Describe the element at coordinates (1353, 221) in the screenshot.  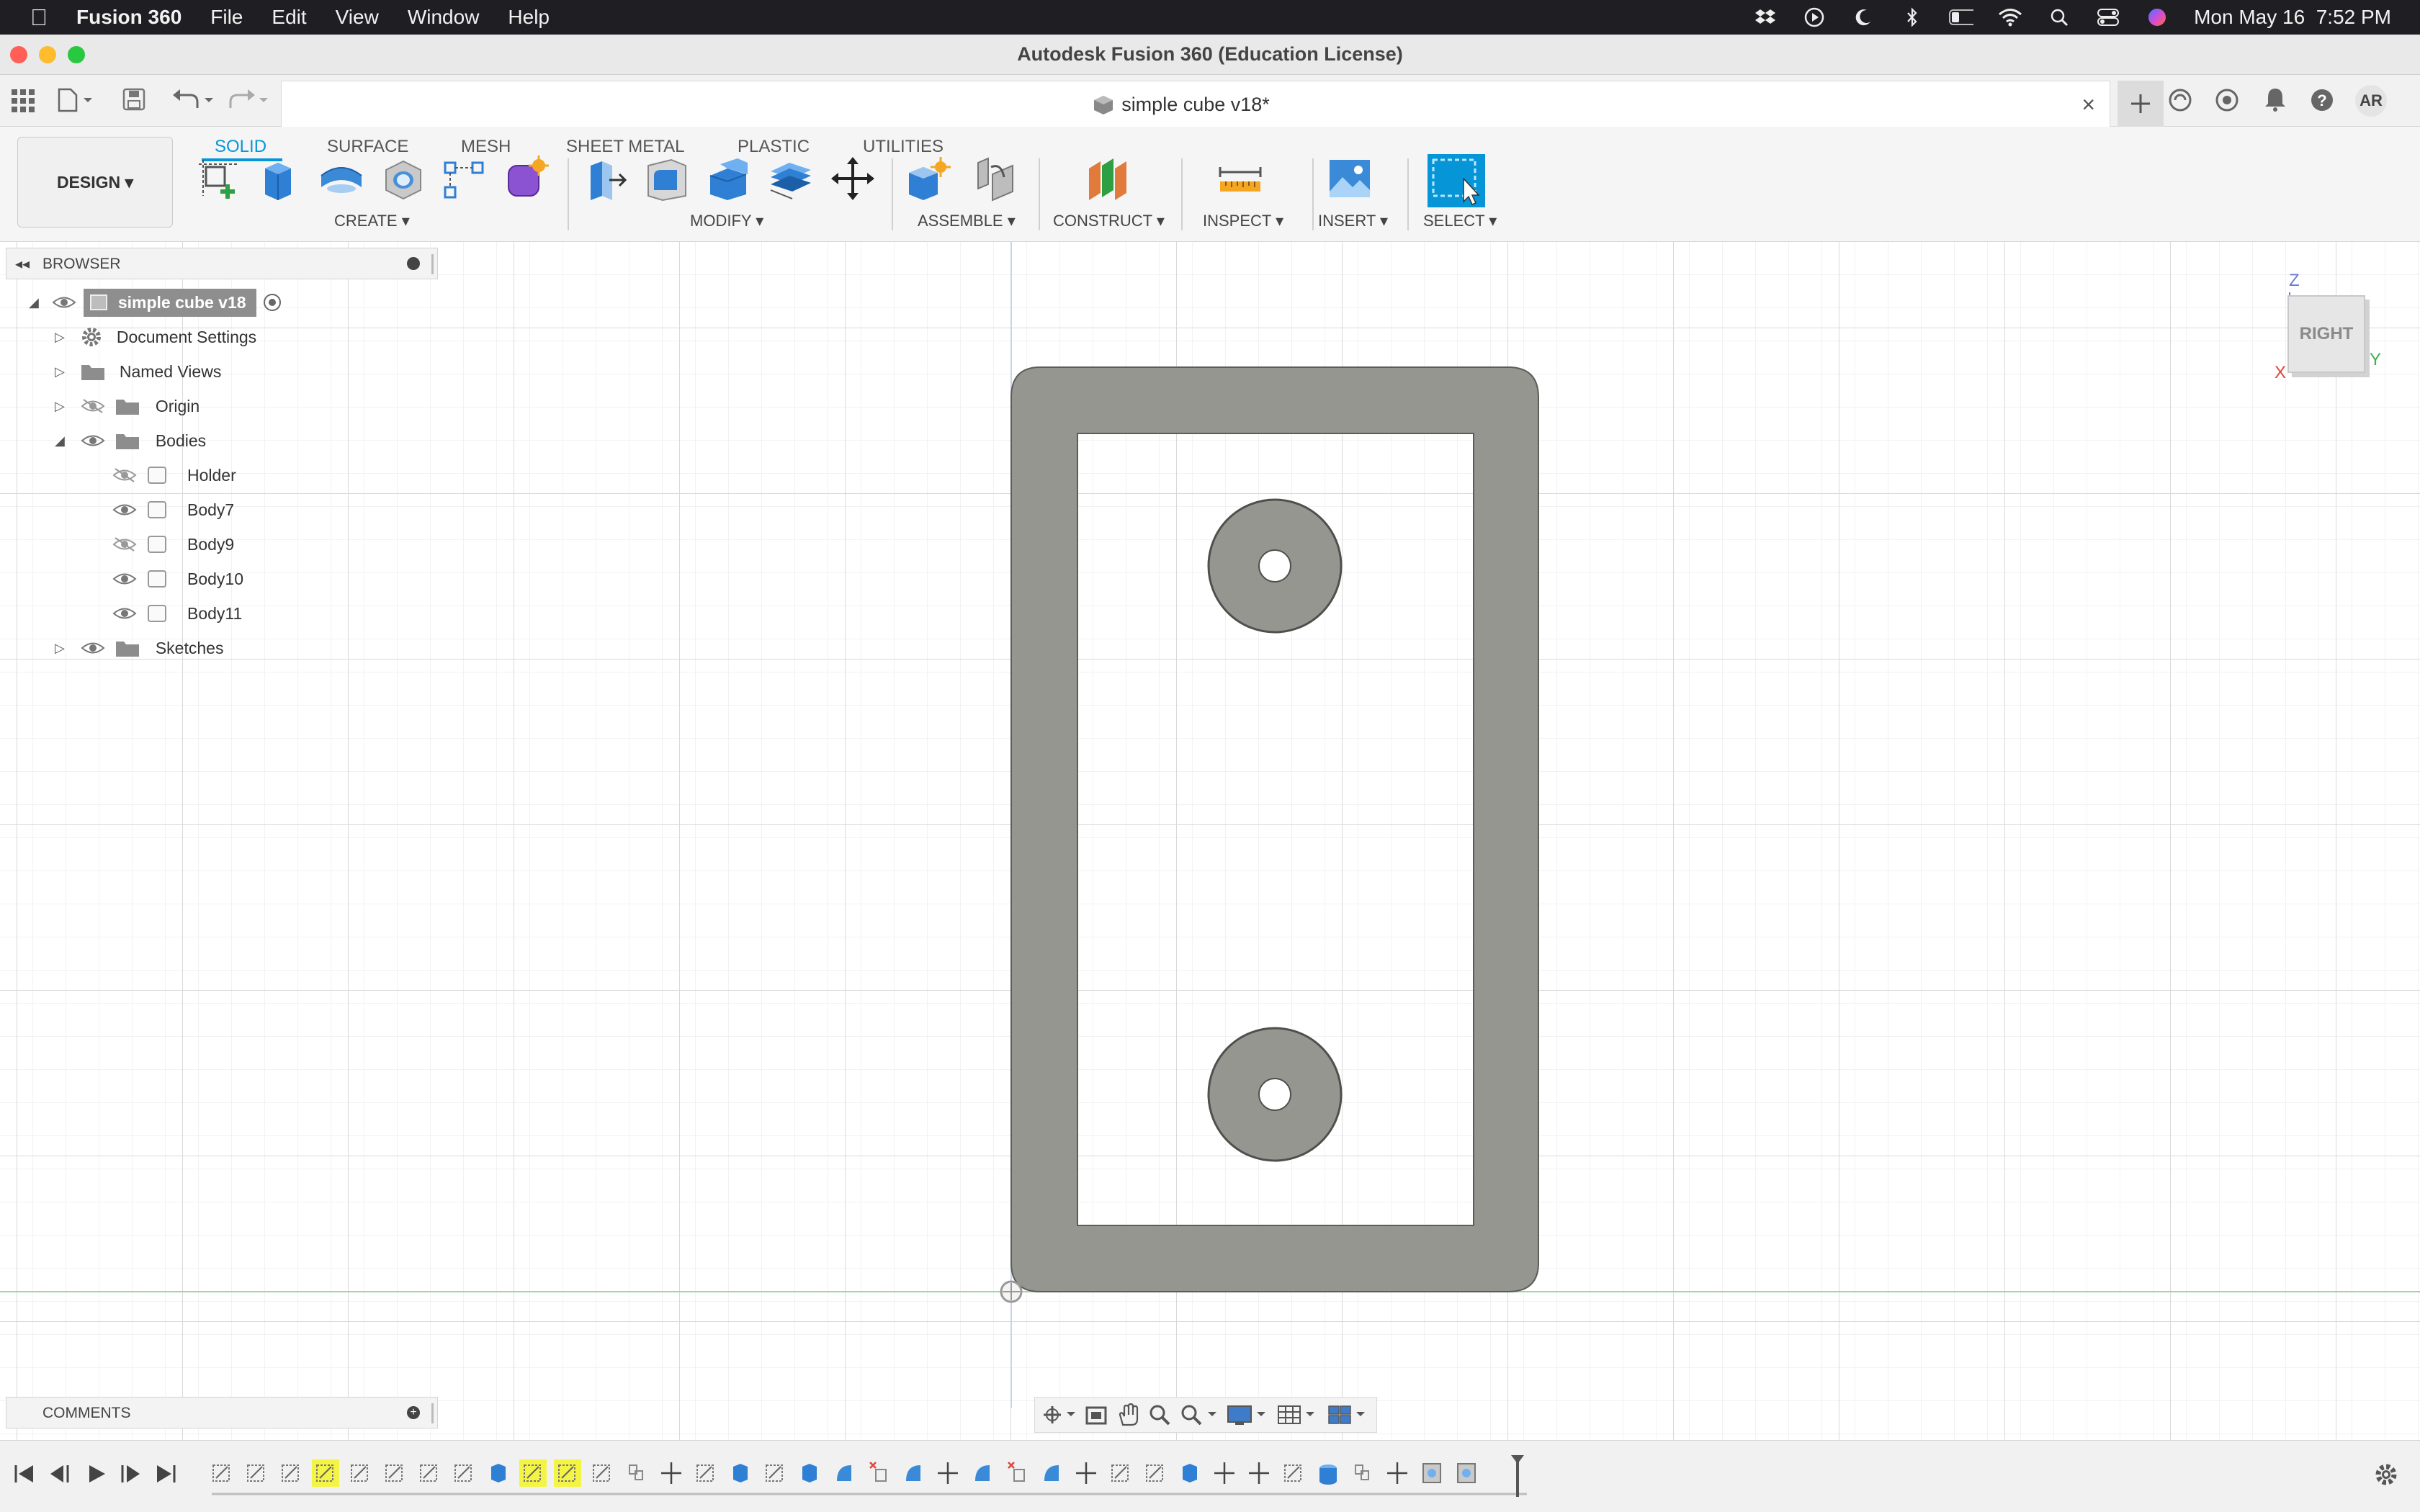
I see `group-insert-menu: INSERT ▾` at that location.